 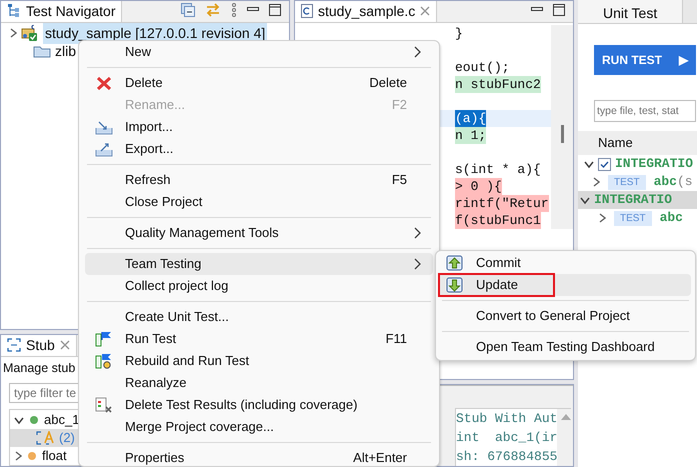 What do you see at coordinates (562, 134) in the screenshot?
I see `scrollbar-thumb` at bounding box center [562, 134].